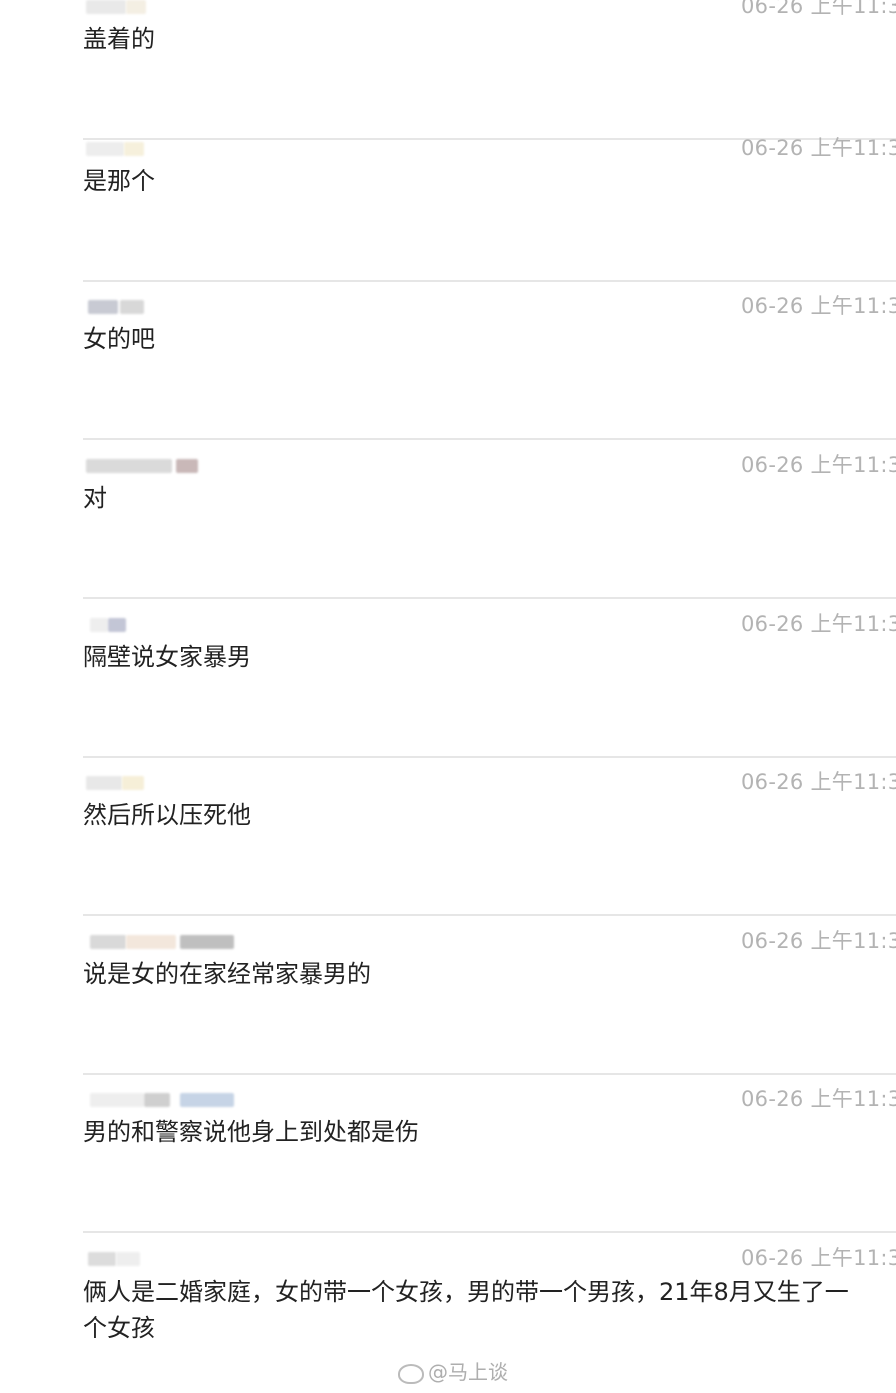 The image size is (896, 1393). What do you see at coordinates (167, 815) in the screenshot?
I see `comment-text: 然后所以压死他` at bounding box center [167, 815].